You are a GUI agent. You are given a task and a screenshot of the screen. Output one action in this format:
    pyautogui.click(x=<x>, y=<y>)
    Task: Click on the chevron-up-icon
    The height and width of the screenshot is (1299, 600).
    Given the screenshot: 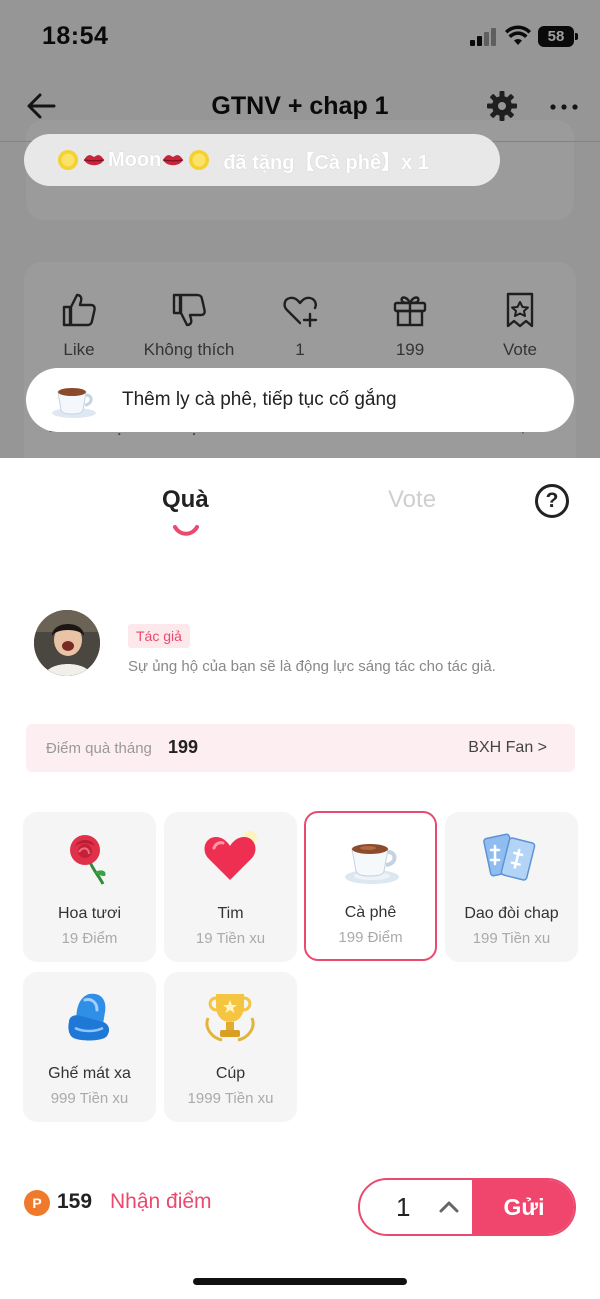 What is the action you would take?
    pyautogui.click(x=449, y=1207)
    